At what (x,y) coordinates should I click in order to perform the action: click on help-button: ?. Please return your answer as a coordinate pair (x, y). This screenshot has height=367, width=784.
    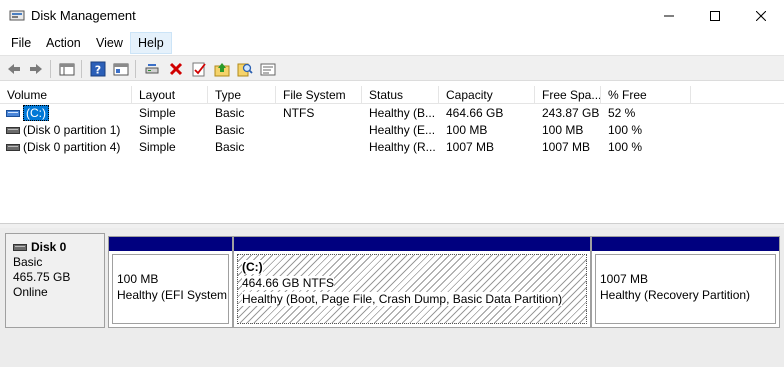
    Looking at the image, I should click on (98, 69).